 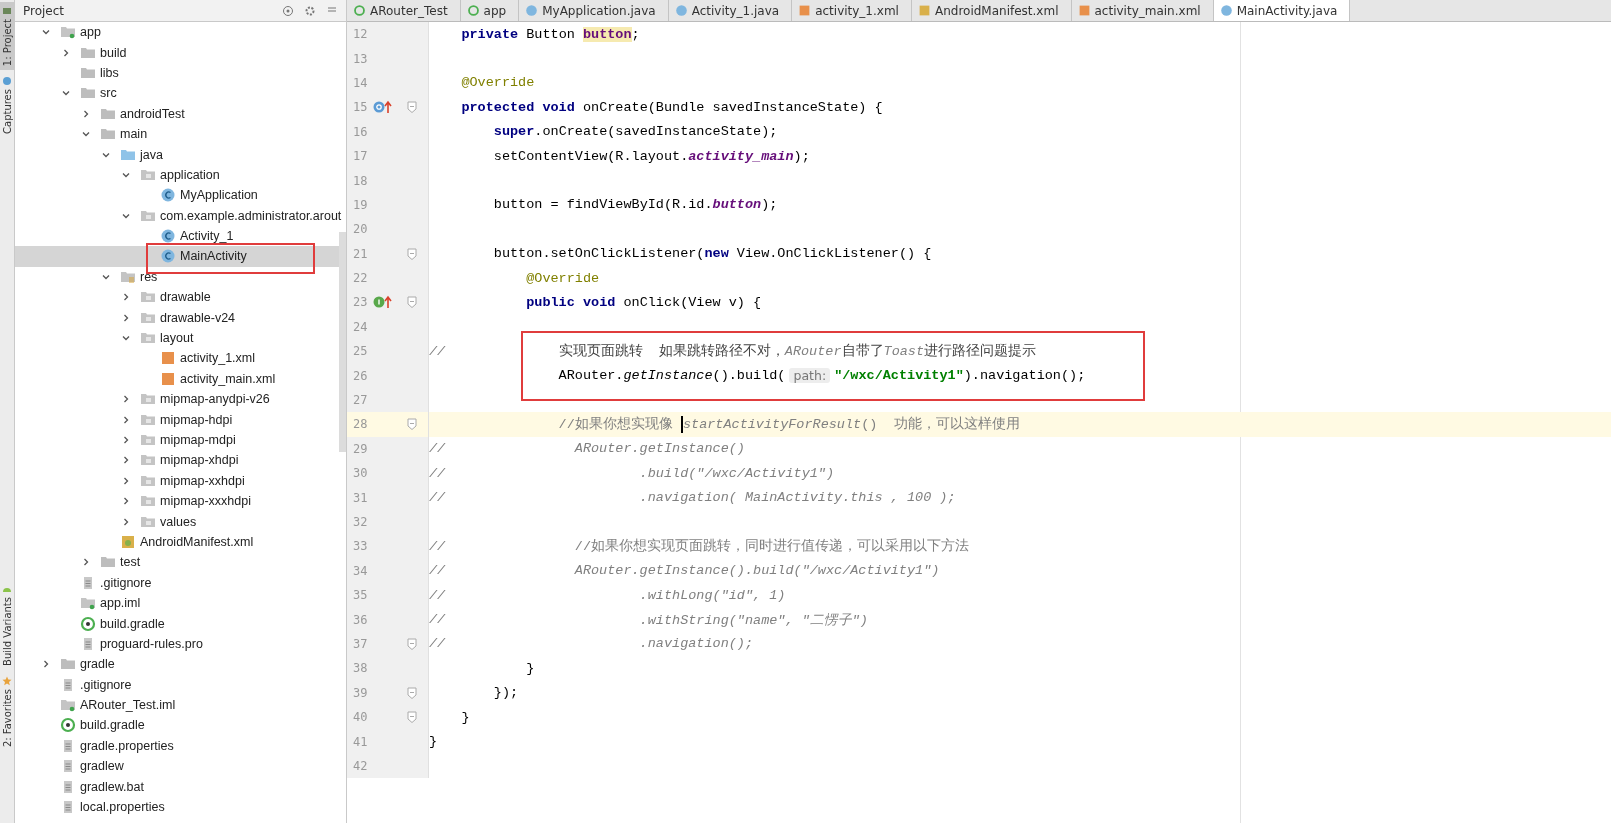 What do you see at coordinates (342, 342) in the screenshot?
I see `scrollbar-thumb` at bounding box center [342, 342].